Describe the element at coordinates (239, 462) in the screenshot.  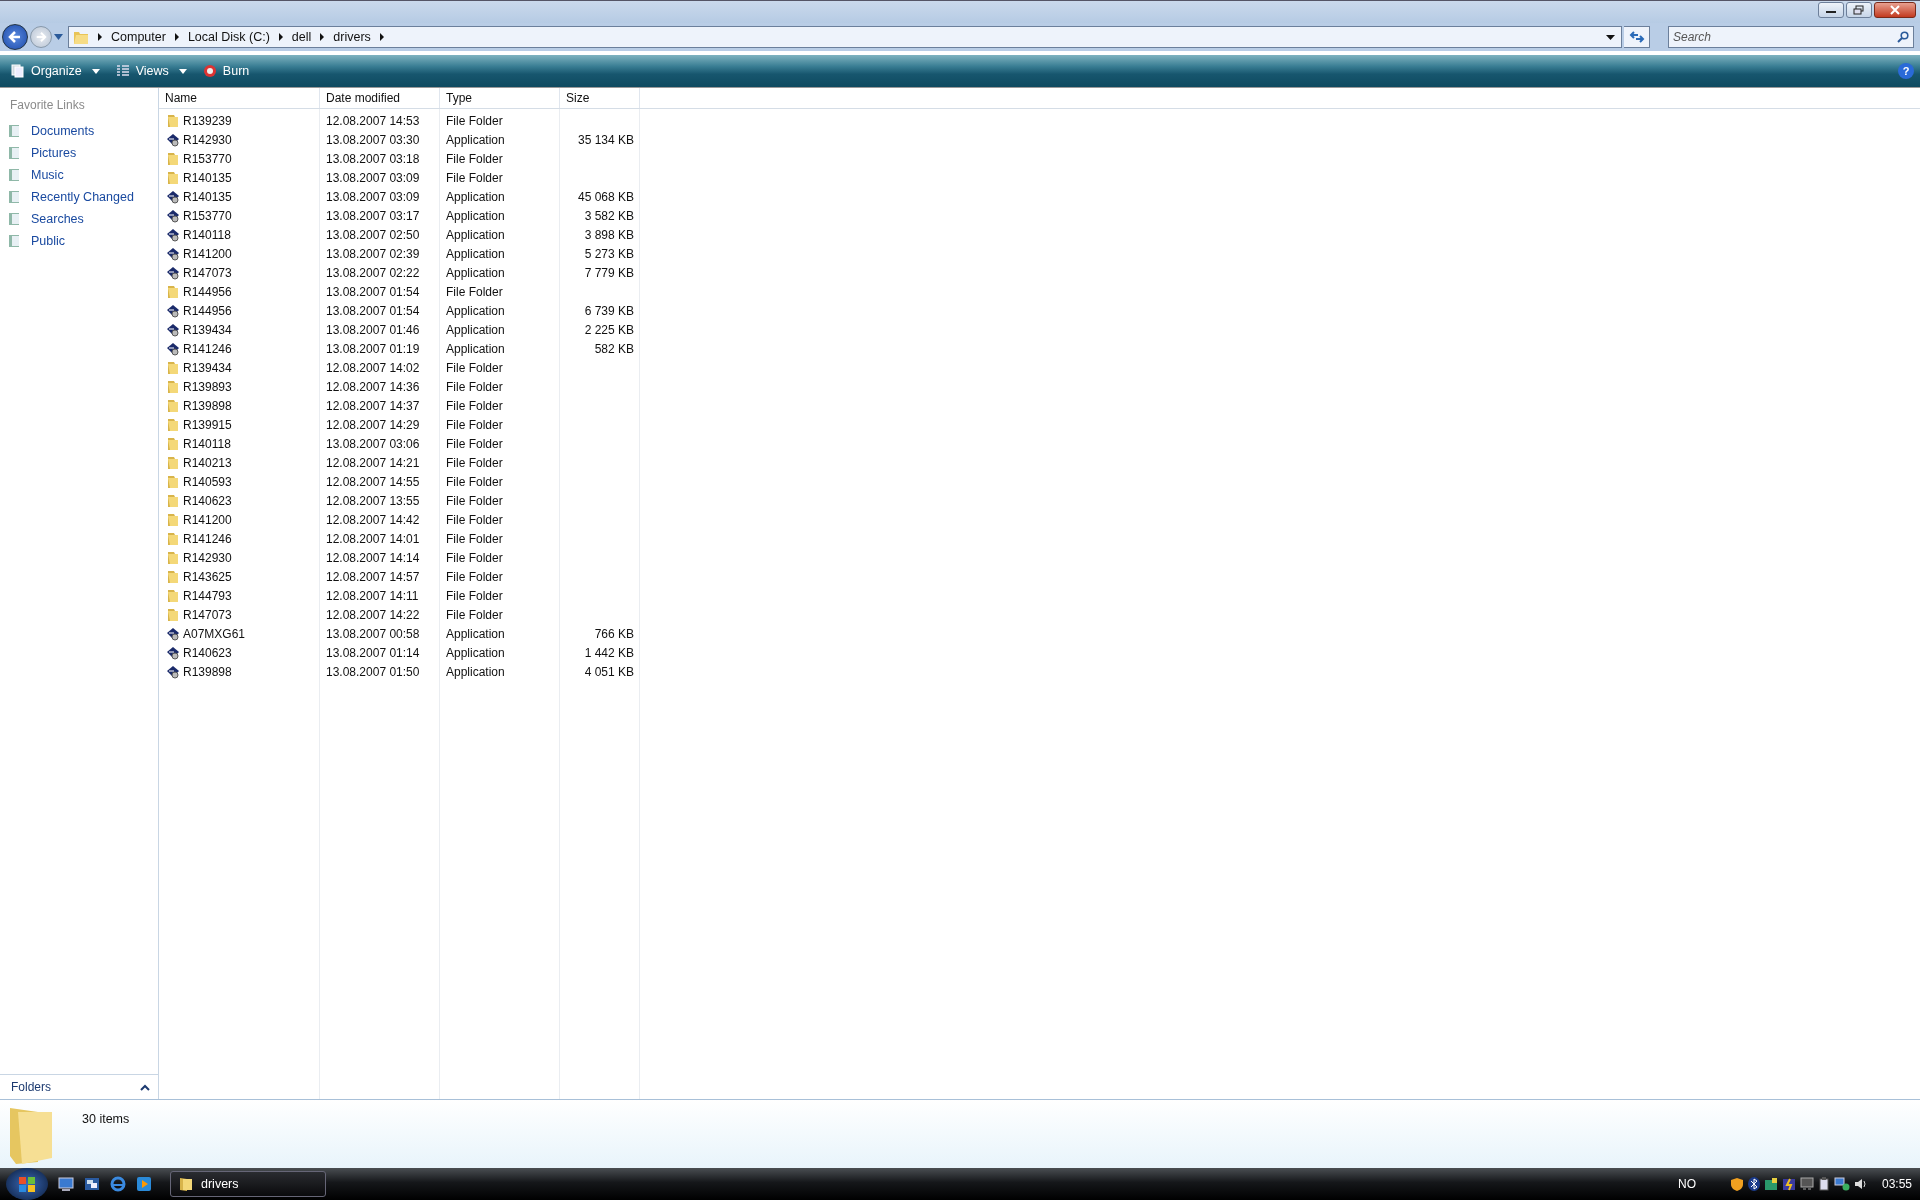
I see `file-name: R140213` at that location.